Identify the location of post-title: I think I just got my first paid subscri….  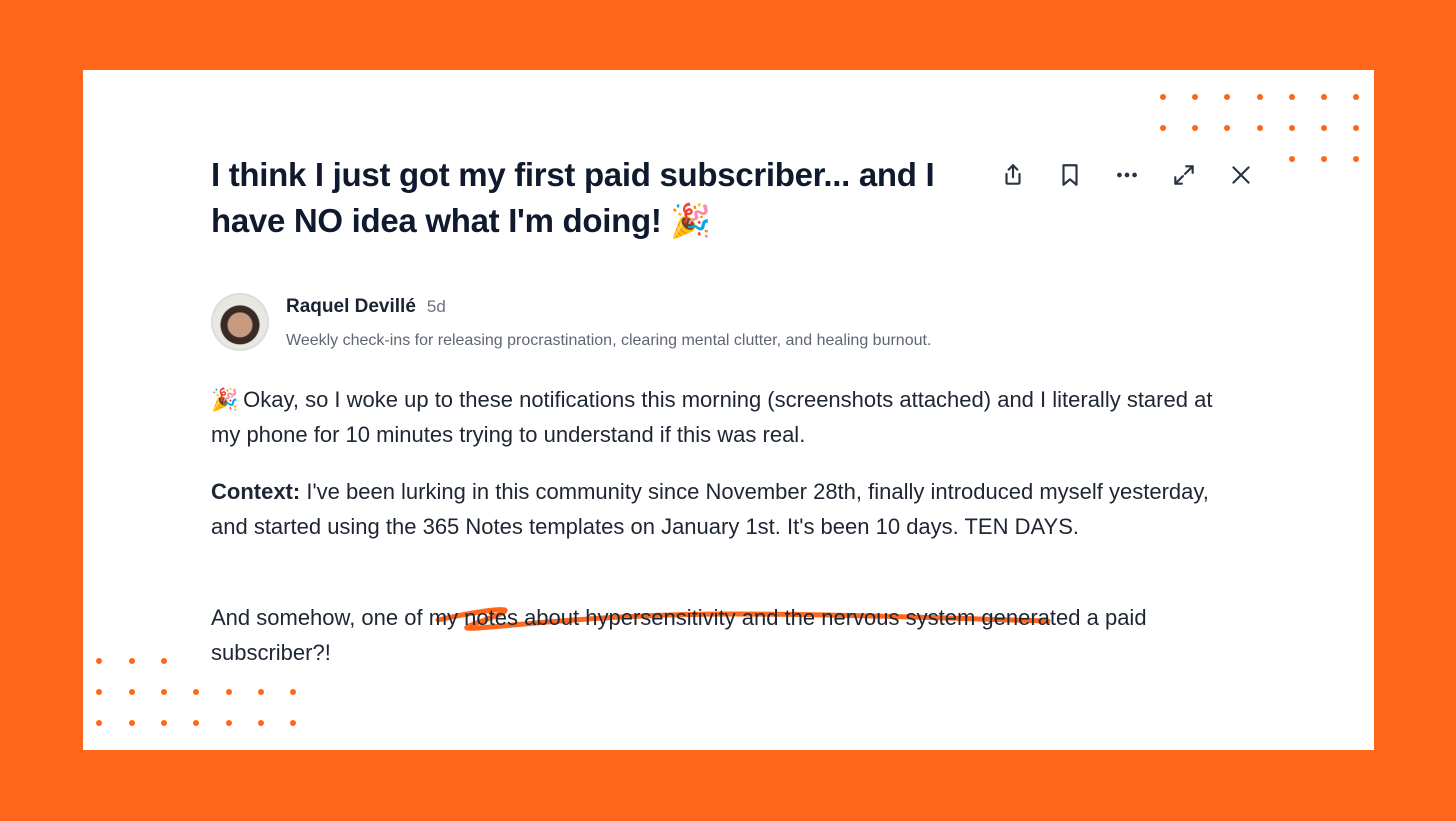
(573, 197).